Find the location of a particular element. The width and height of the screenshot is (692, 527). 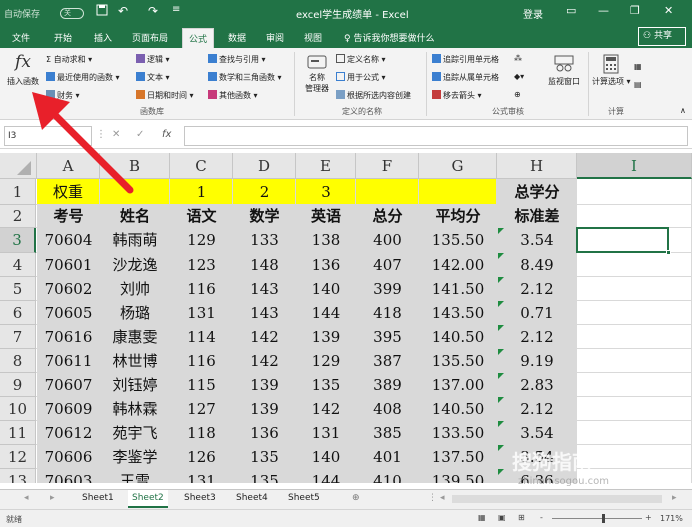

cell: 姓名 is located at coordinates (135, 216).